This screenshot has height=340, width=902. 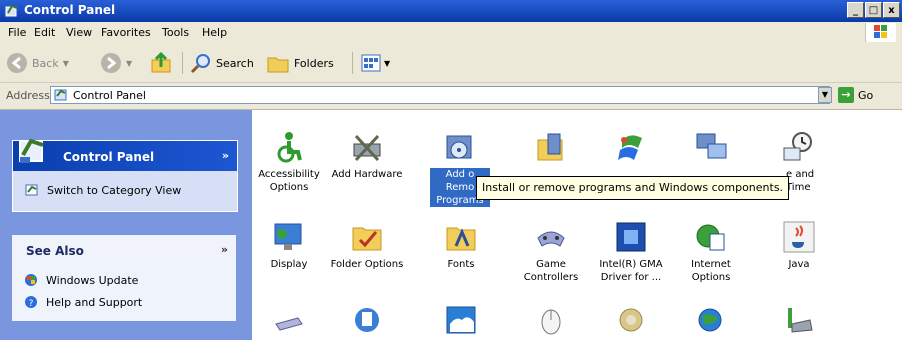 What do you see at coordinates (799, 237) in the screenshot?
I see `java-icon` at bounding box center [799, 237].